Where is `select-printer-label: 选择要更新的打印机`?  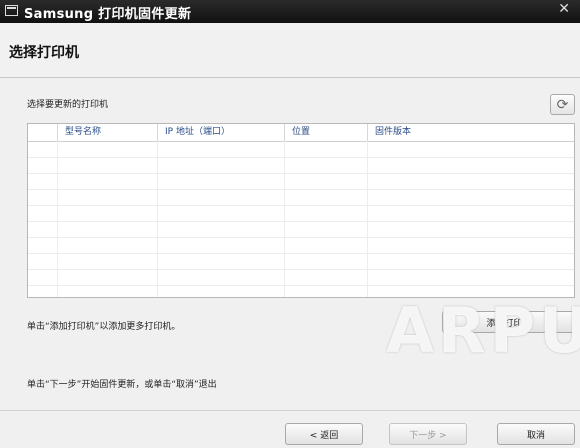
select-printer-label: 选择要更新的打印机 is located at coordinates (68, 105).